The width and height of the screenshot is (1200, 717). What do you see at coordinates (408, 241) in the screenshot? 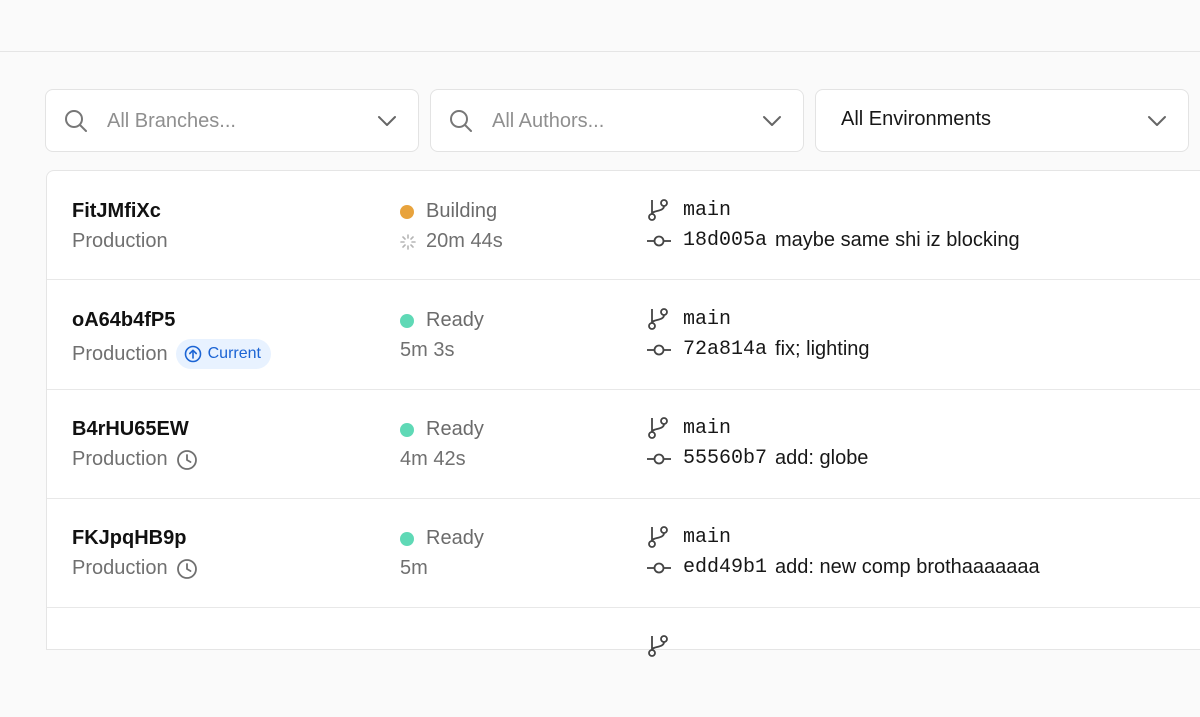
I see `spinner-icon` at bounding box center [408, 241].